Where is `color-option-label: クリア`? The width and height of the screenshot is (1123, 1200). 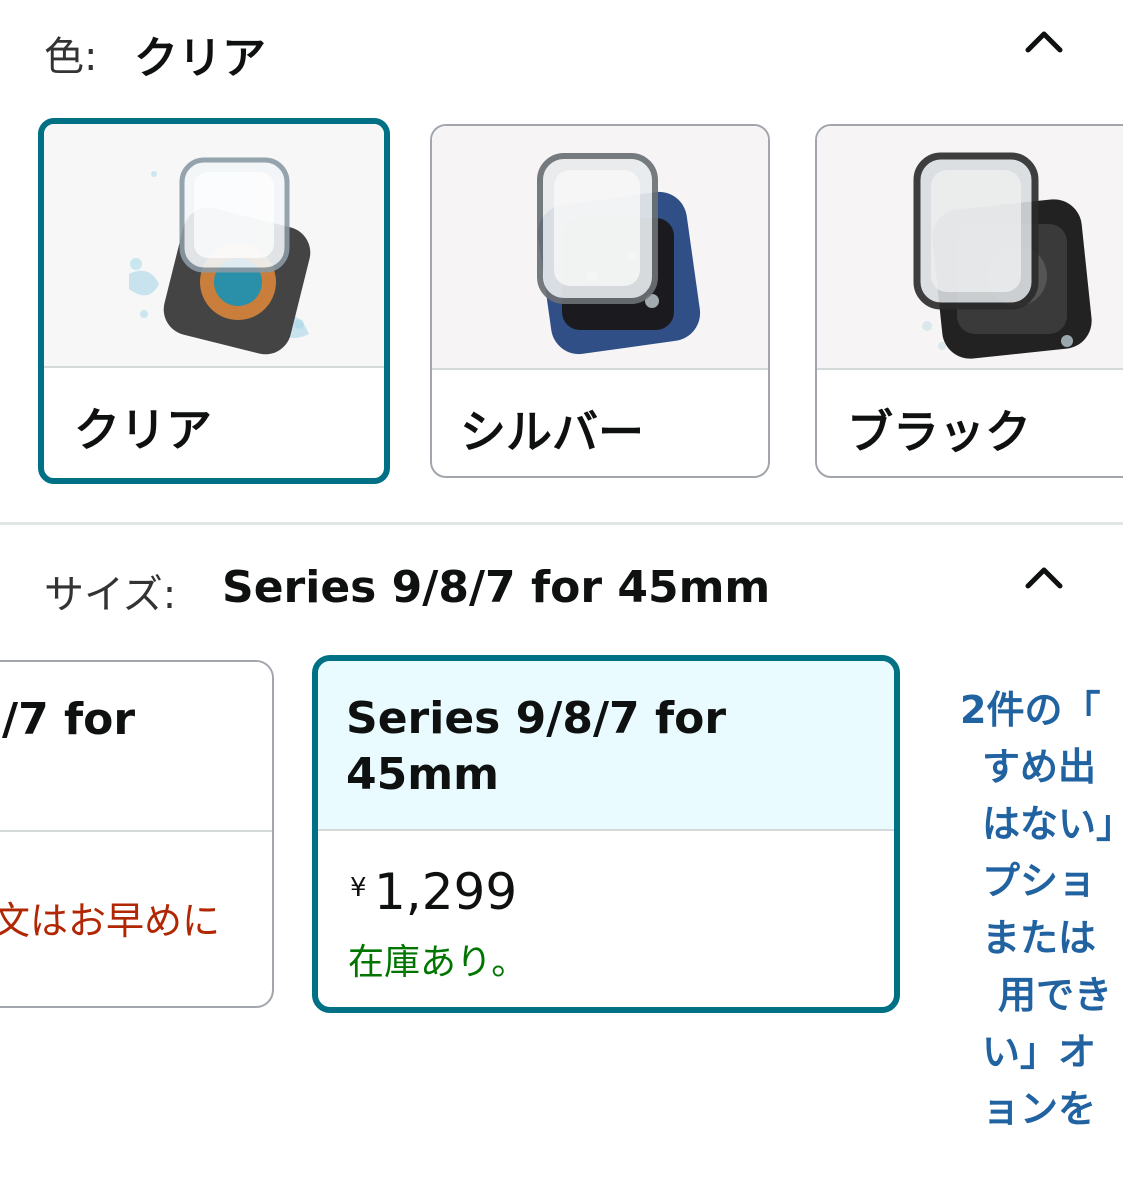
color-option-label: クリア is located at coordinates (143, 430).